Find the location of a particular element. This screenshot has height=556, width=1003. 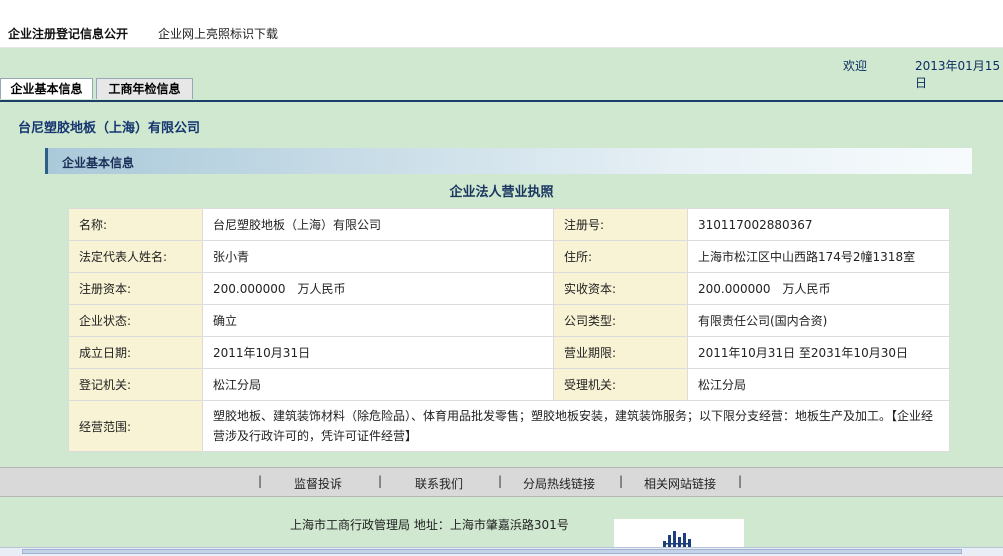

footer-link-bar: | 监督投诉 | 联系我们 | 分局热线链接 | 相关网站链接 | is located at coordinates (501, 482).